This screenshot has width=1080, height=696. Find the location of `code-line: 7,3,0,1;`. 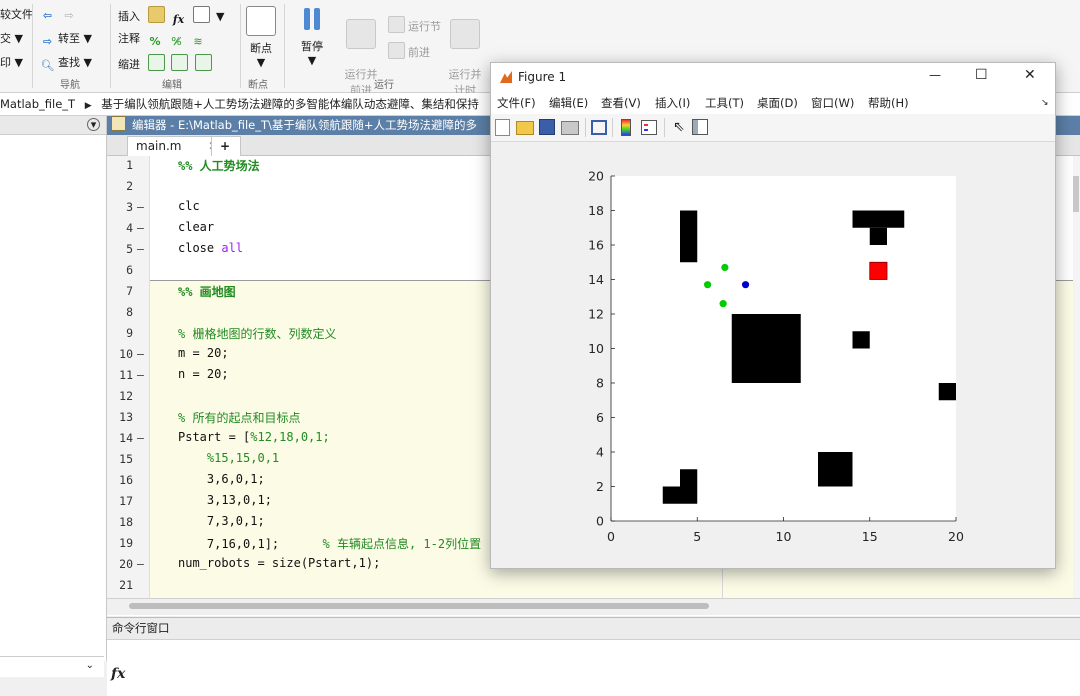

code-line: 7,3,0,1; is located at coordinates (221, 521).